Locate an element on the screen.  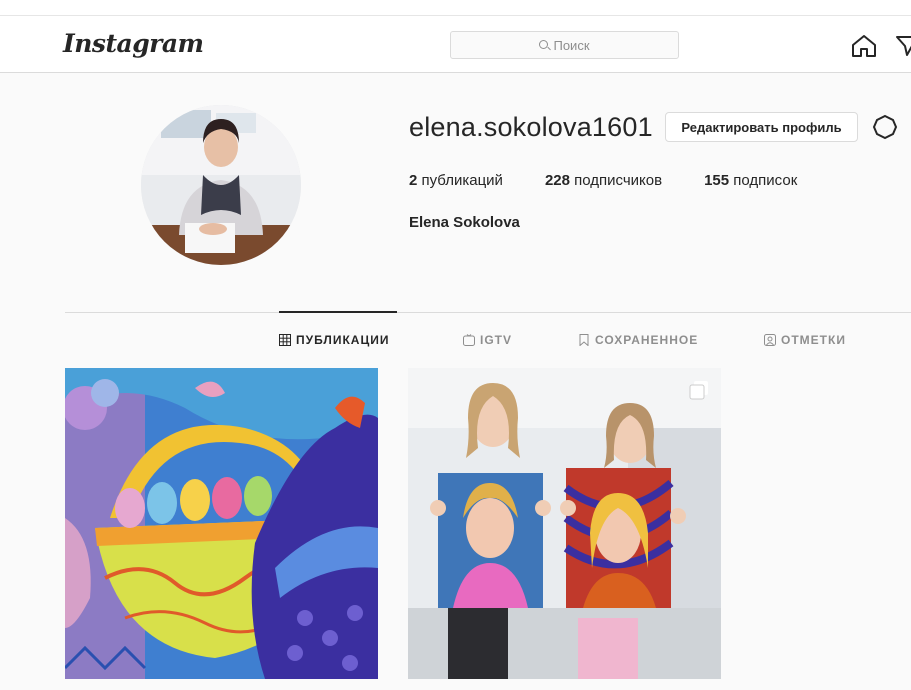
tab-saved: СОХРАНЕННОЕ is located at coordinates (638, 340).